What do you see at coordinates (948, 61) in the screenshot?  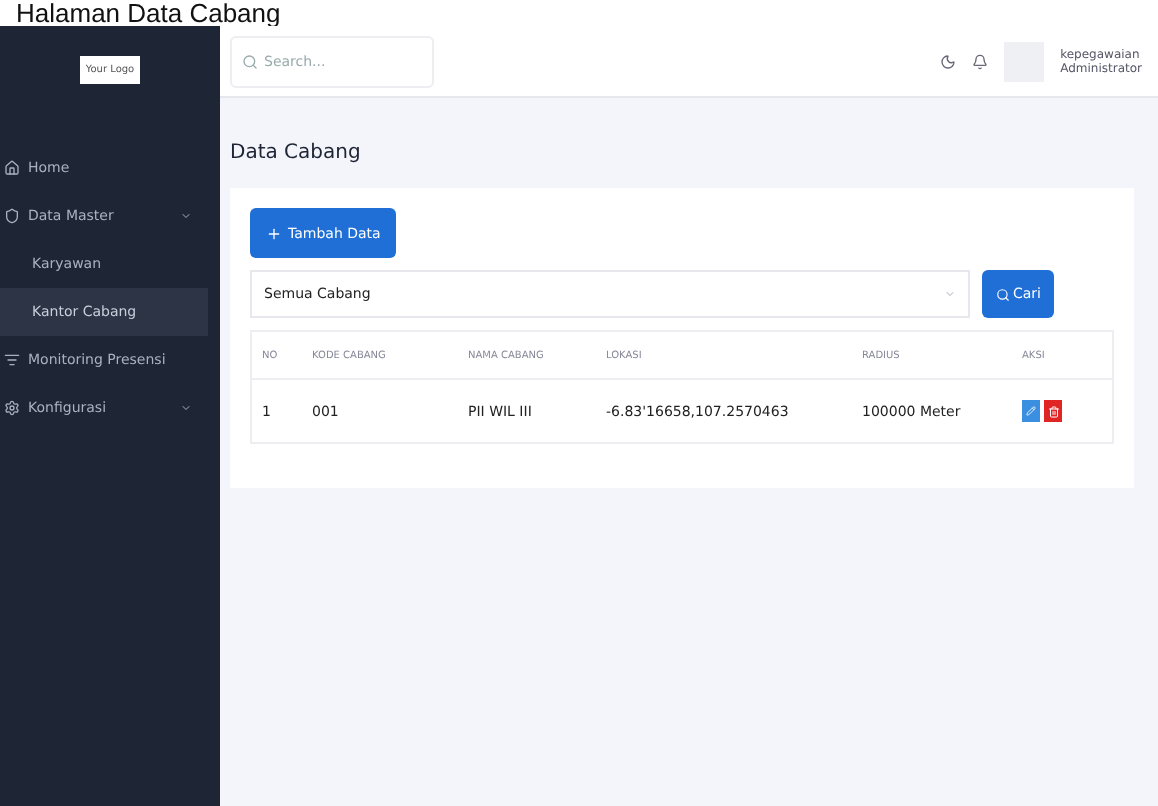 I see `moon-icon` at bounding box center [948, 61].